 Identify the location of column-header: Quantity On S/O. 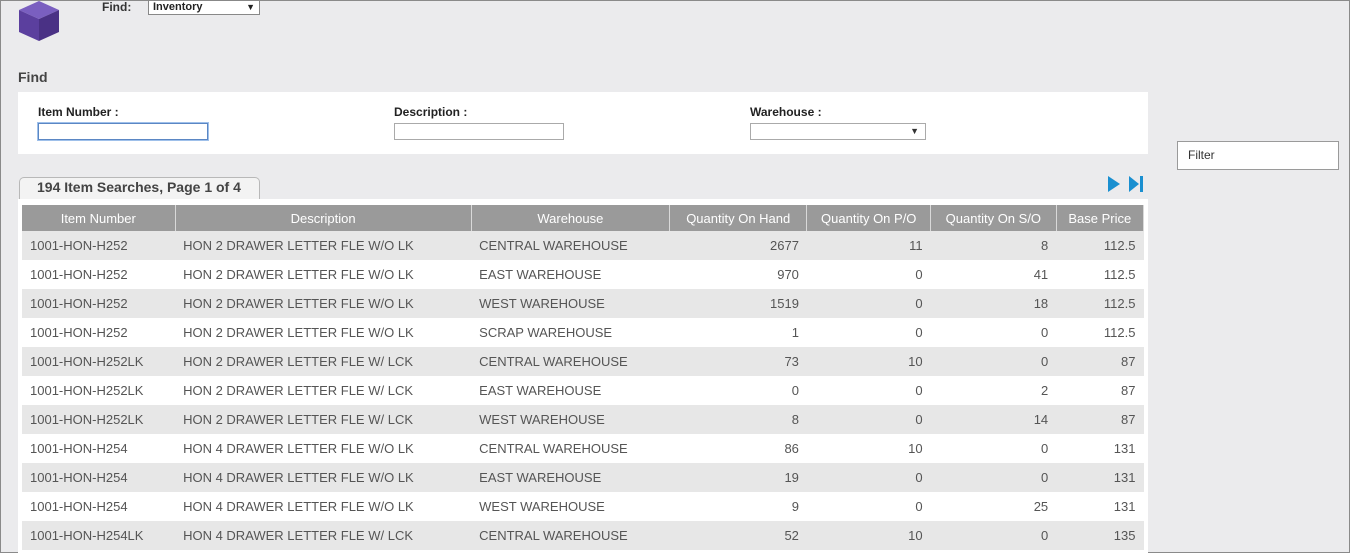
(993, 218).